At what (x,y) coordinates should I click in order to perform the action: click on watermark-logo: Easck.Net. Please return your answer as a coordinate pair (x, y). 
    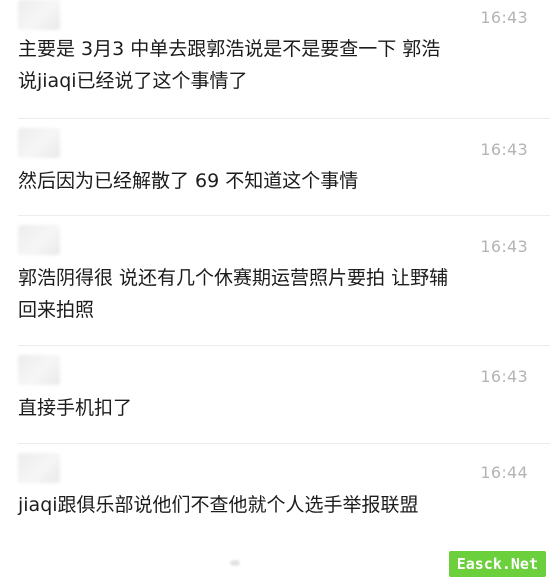
    Looking at the image, I should click on (497, 564).